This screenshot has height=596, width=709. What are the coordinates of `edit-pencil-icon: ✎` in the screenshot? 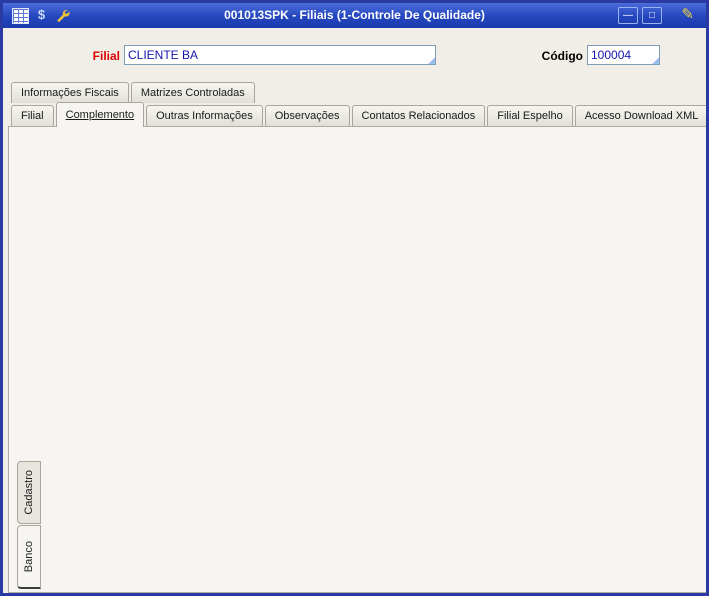 It's located at (687, 14).